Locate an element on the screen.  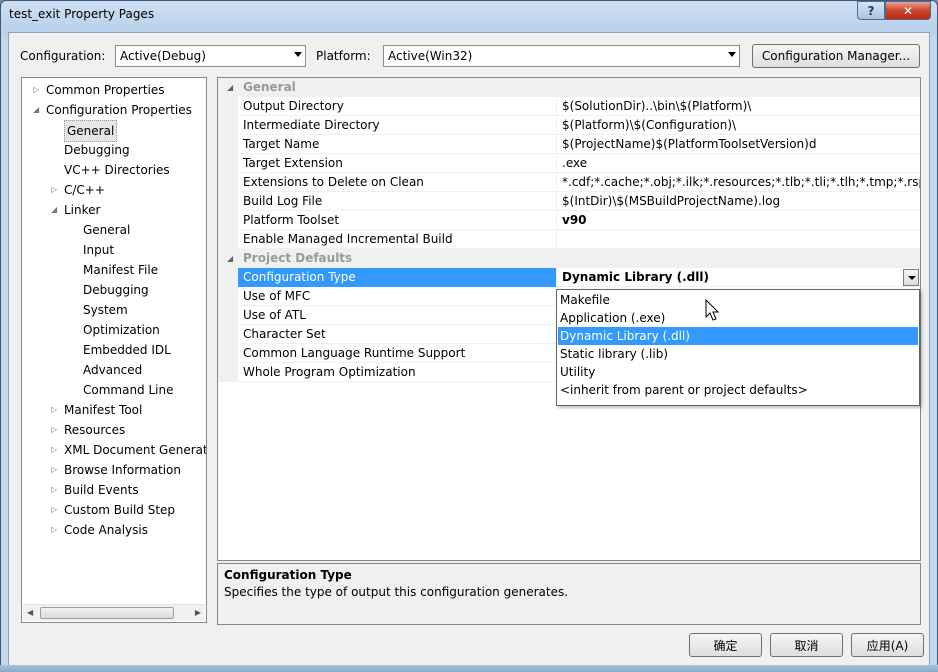
property-row: Configuration Type Dynamic Library (.dll) is located at coordinates (569, 277).